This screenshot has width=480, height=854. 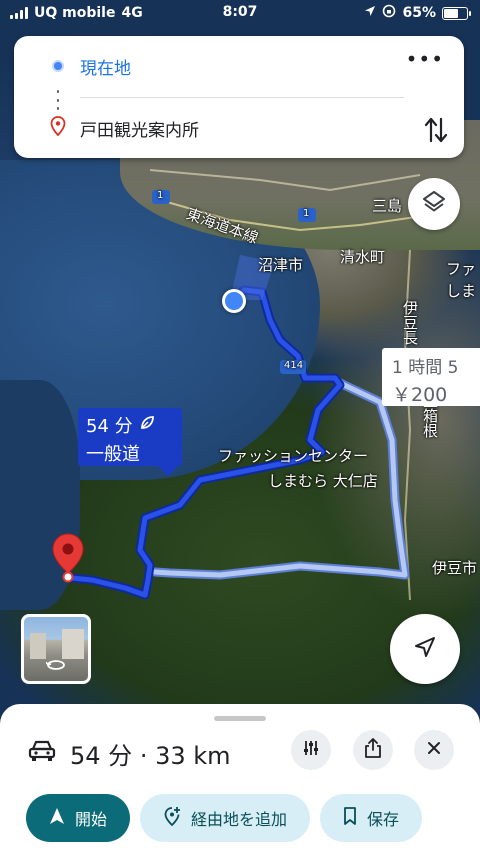 What do you see at coordinates (410, 322) in the screenshot?
I see `label-izunagaoka: 伊豆長` at bounding box center [410, 322].